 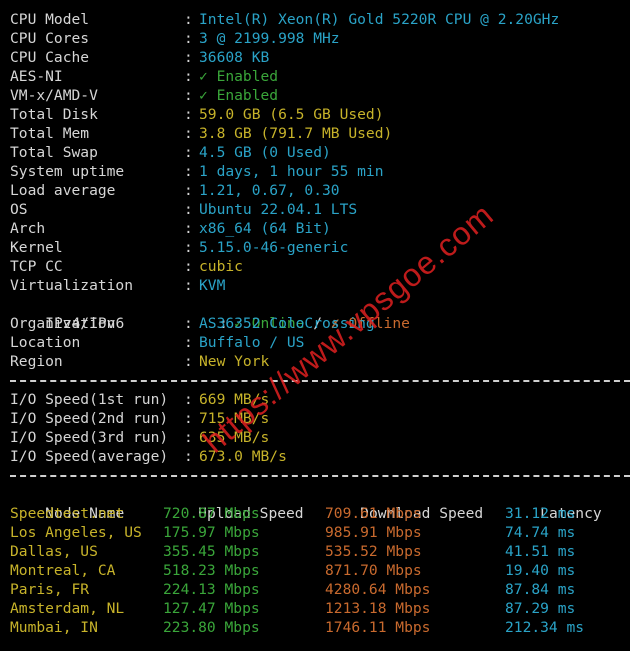 I want to click on info-row-tcp-cc: TCP CC: cubic, so click(x=320, y=266).